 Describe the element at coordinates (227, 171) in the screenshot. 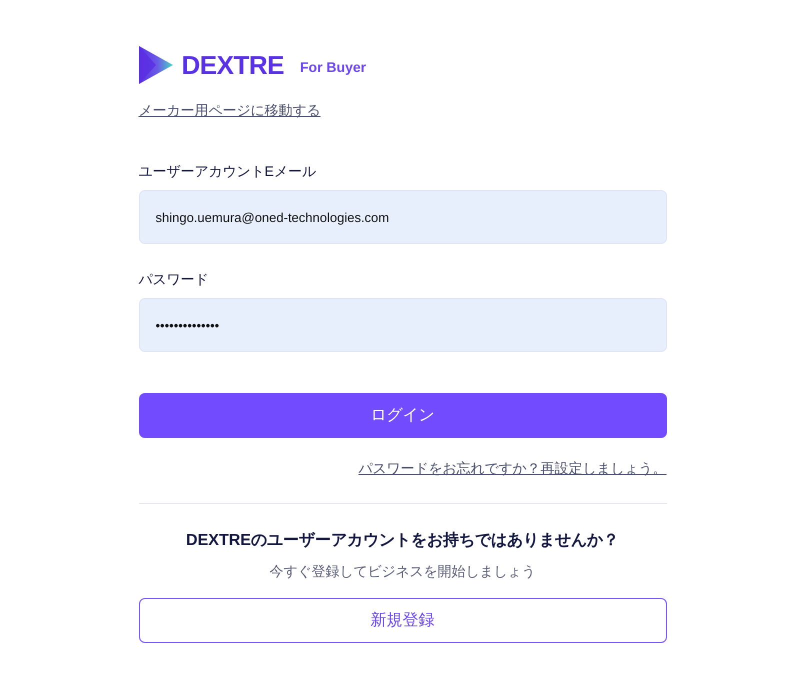

I see `field-label: ユーザーアカウントEメール` at that location.